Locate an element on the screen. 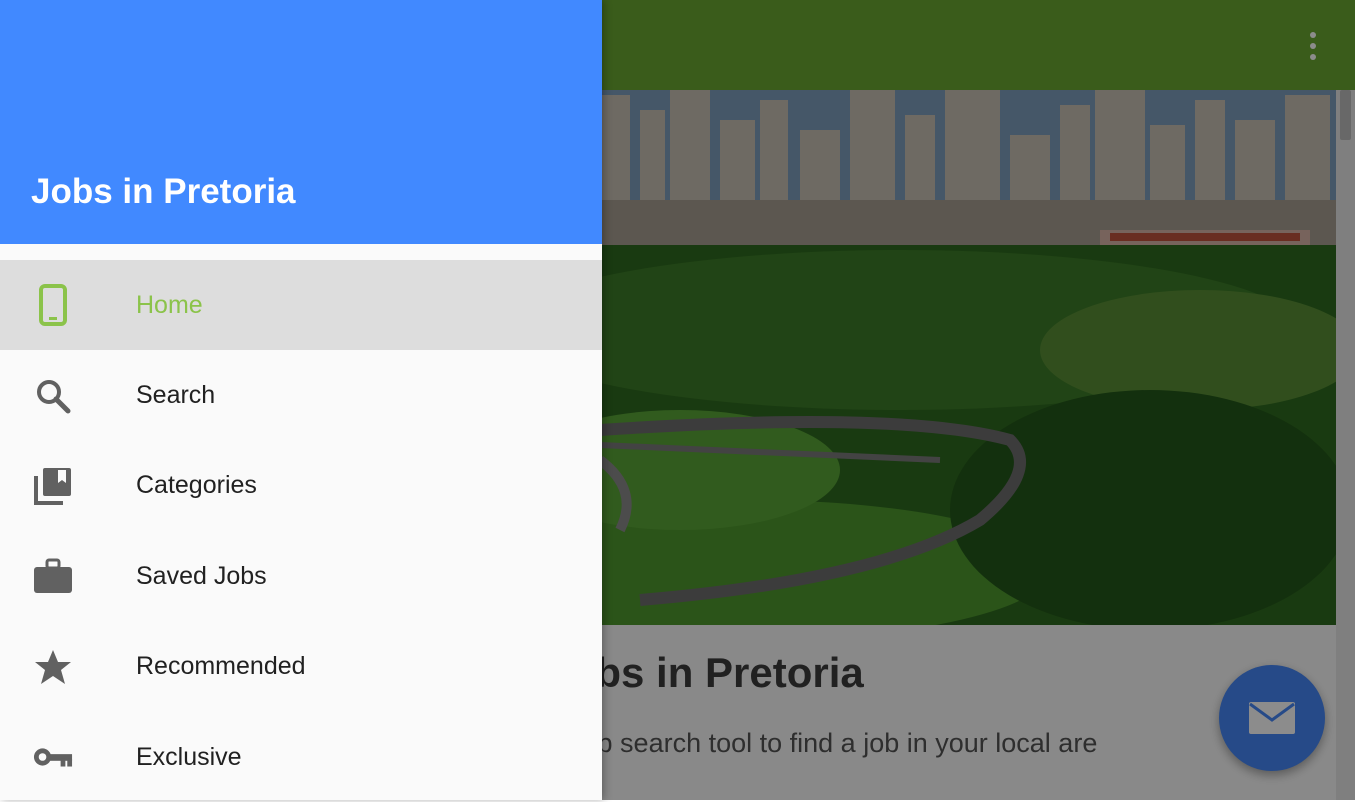  menu-item-home: Home is located at coordinates (301, 305).